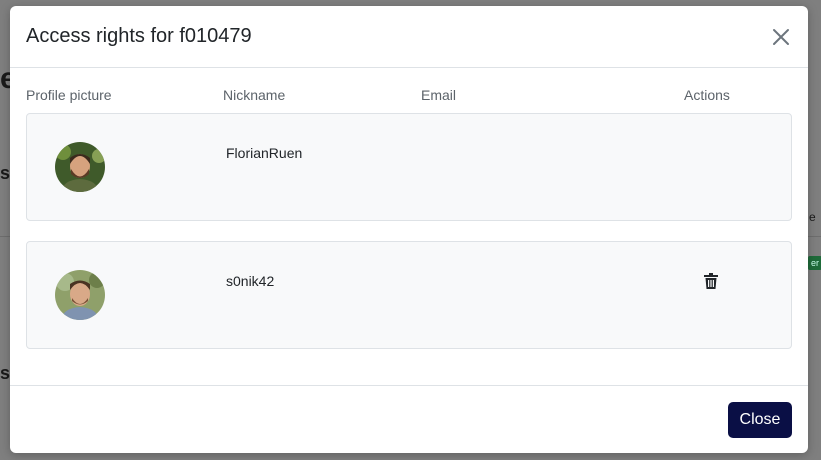 This screenshot has height=460, width=821. What do you see at coordinates (69, 95) in the screenshot?
I see `column-header-profile-picture: Profile picture` at bounding box center [69, 95].